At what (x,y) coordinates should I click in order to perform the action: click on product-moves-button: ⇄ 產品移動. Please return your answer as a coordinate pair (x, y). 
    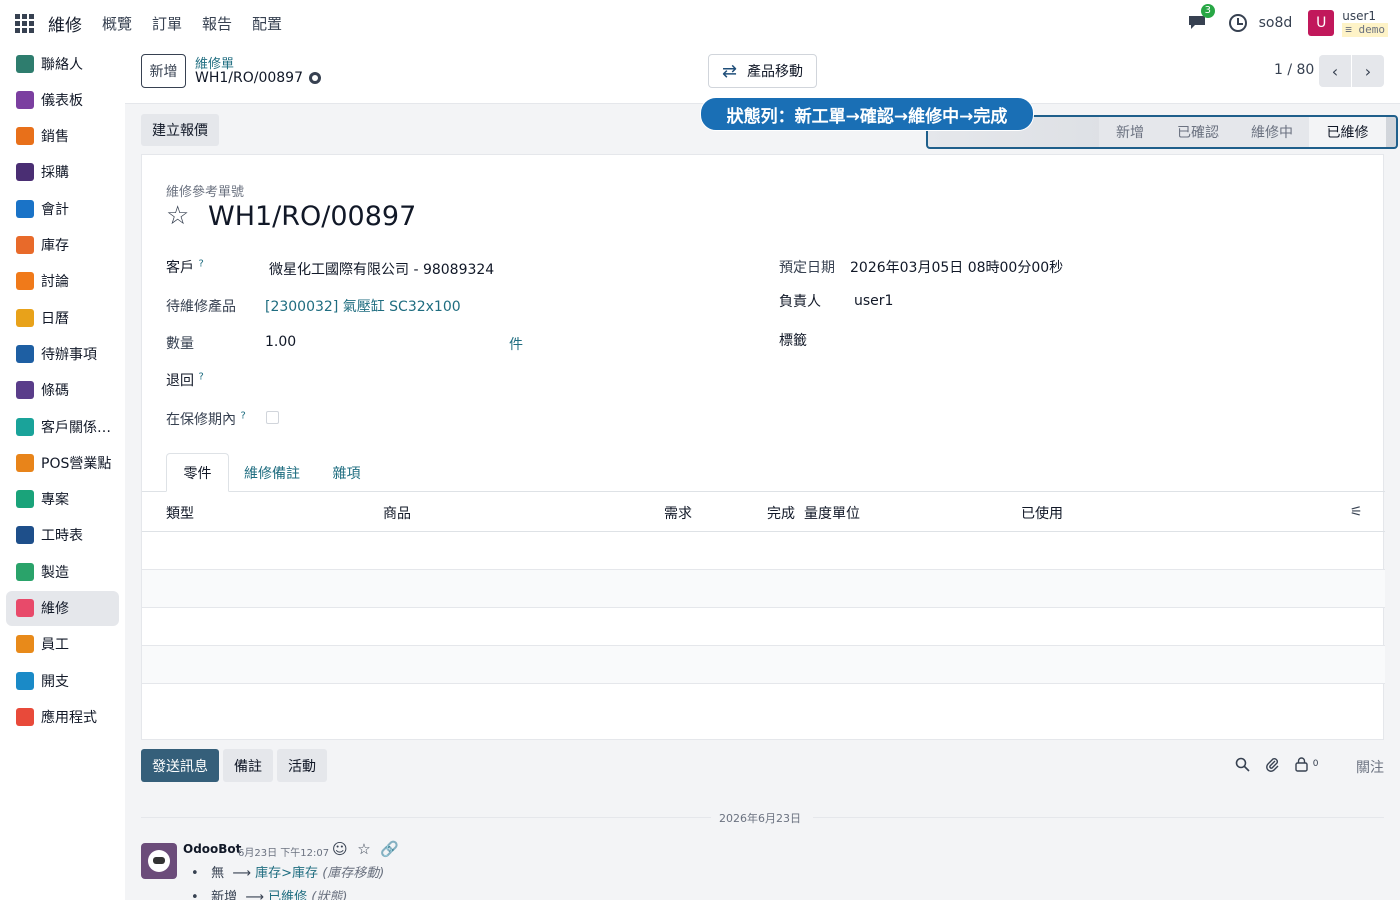
    Looking at the image, I should click on (762, 71).